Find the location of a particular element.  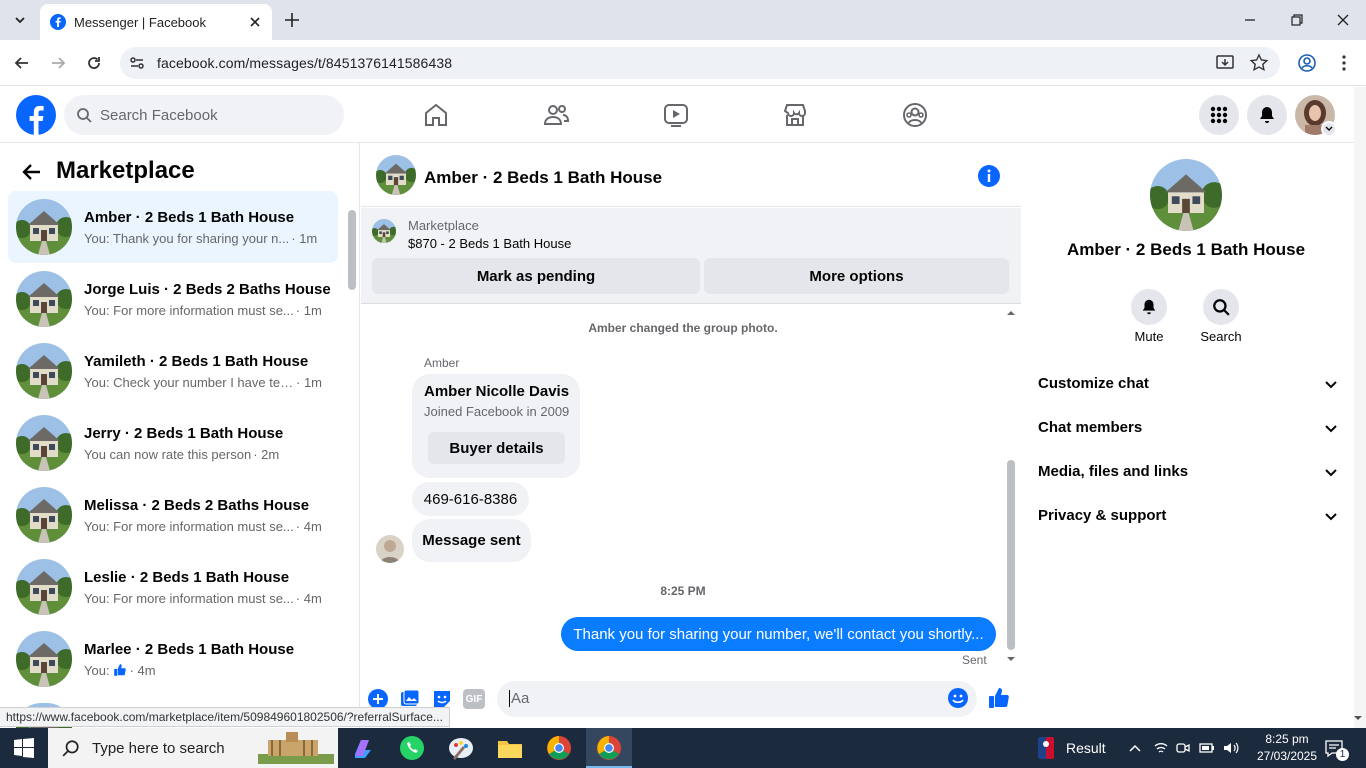

mute-button is located at coordinates (1149, 307).